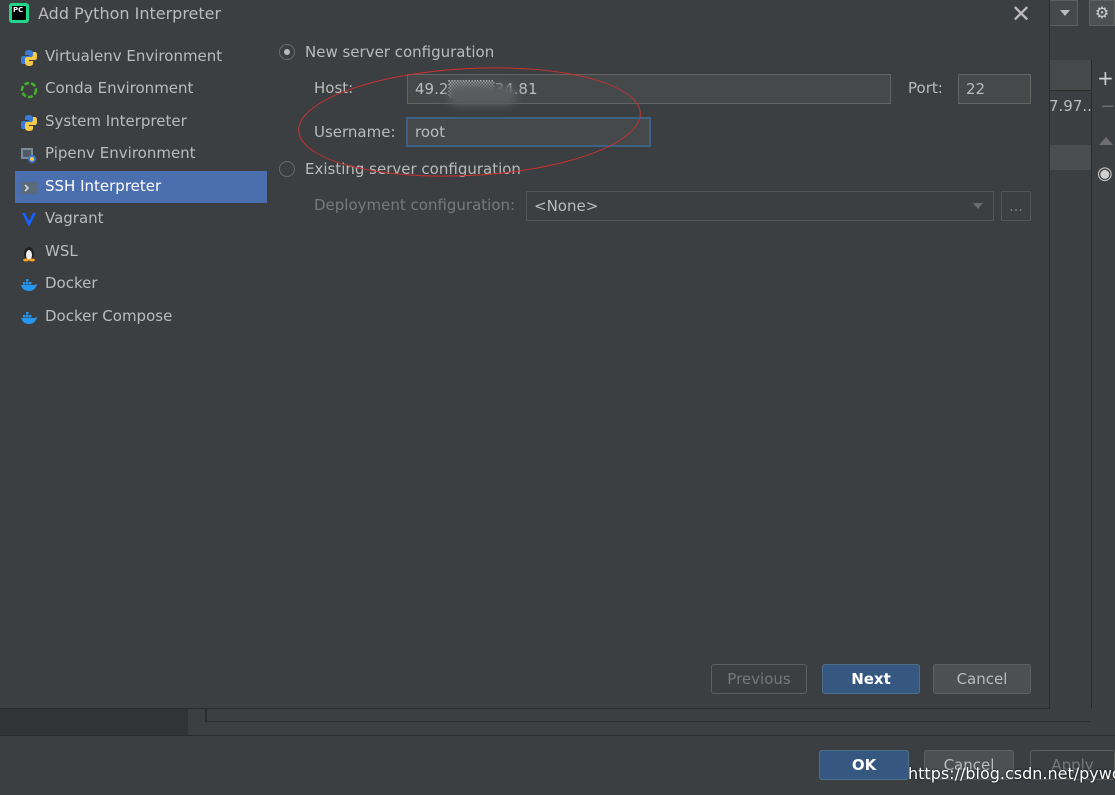  I want to click on nav-item-virtualenv: Virtualenv Environment, so click(141, 57).